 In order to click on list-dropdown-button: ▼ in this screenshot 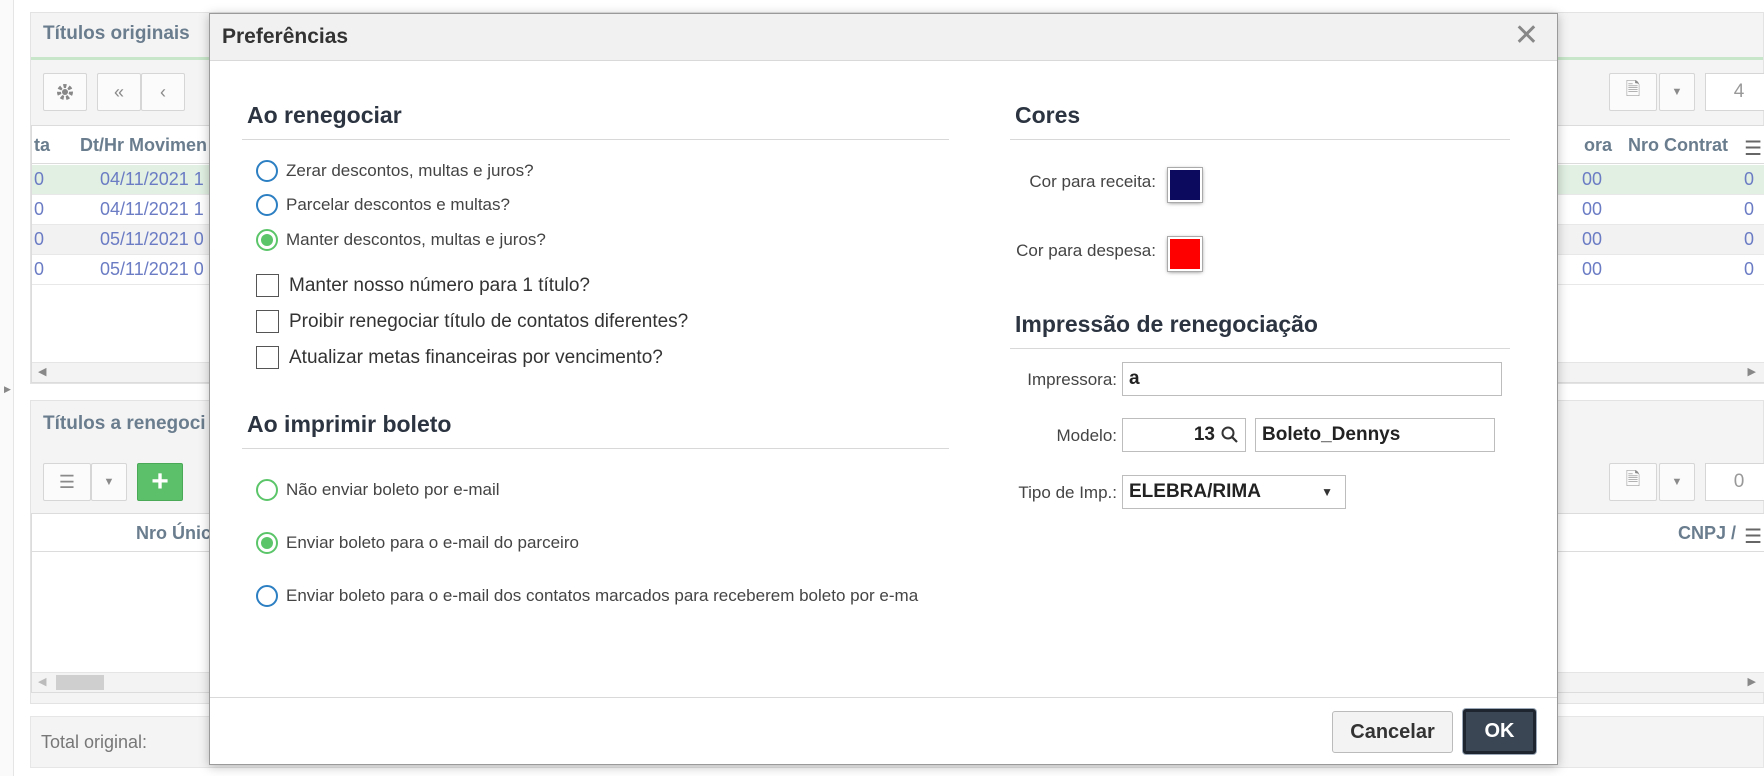, I will do `click(109, 482)`.